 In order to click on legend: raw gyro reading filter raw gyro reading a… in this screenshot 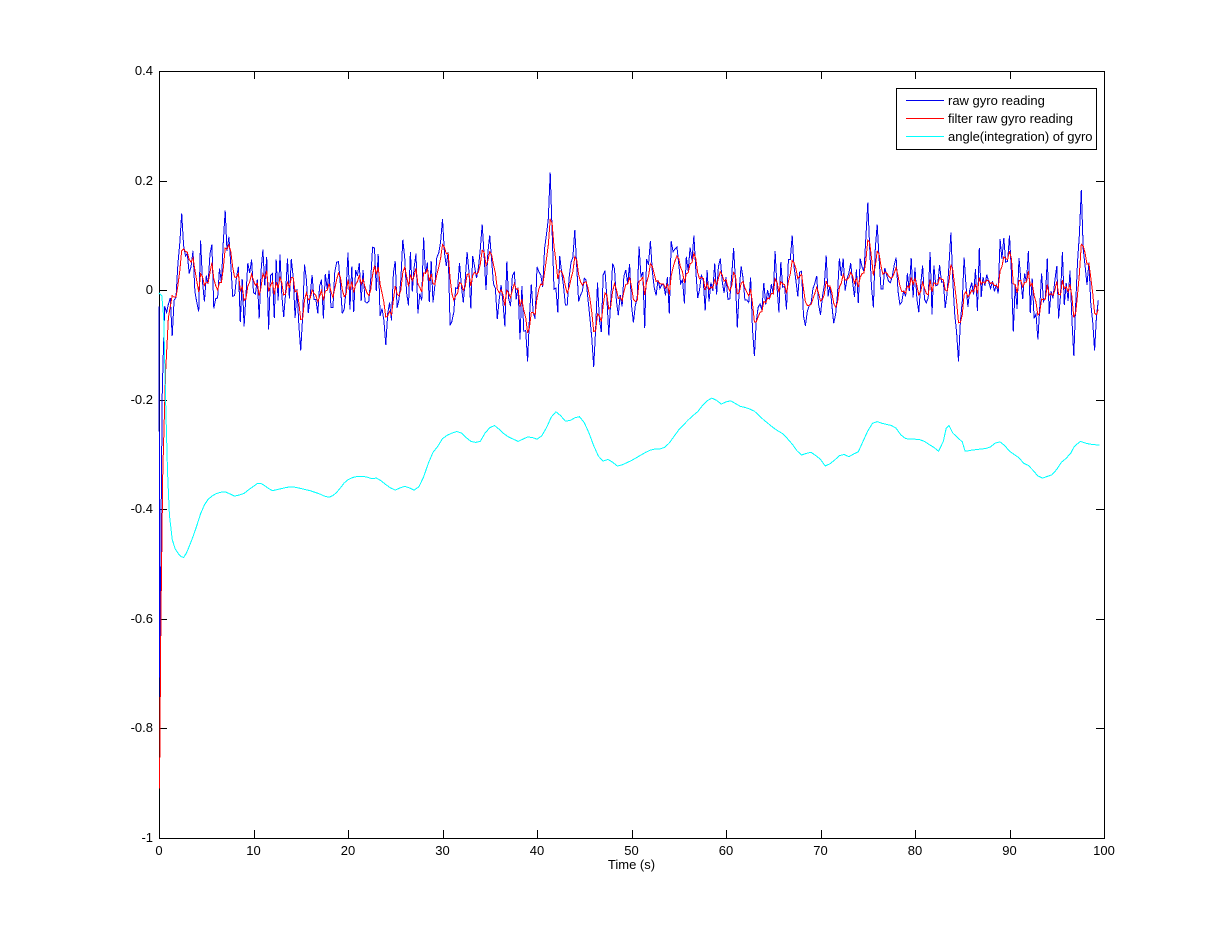, I will do `click(996, 119)`.